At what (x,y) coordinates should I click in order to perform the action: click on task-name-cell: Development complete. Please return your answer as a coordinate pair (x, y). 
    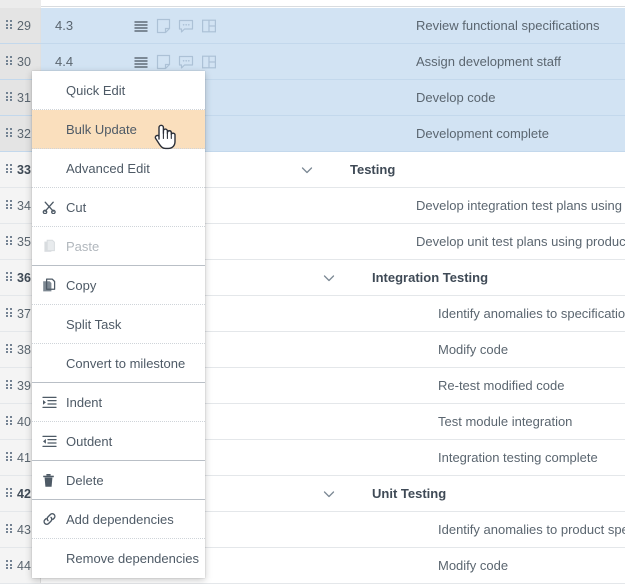
    Looking at the image, I should click on (482, 133).